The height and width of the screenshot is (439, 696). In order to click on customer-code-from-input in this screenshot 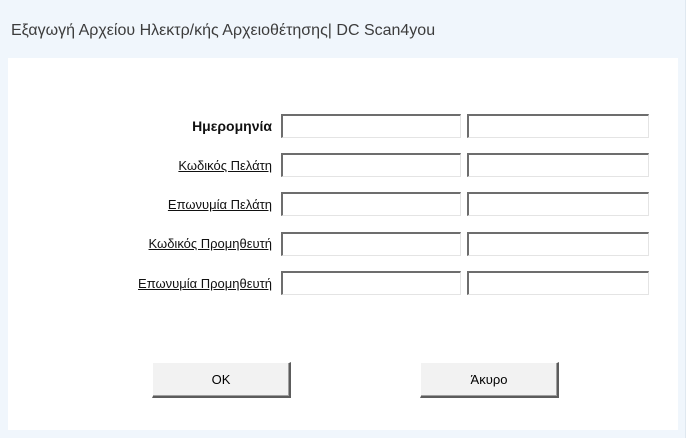, I will do `click(371, 165)`.